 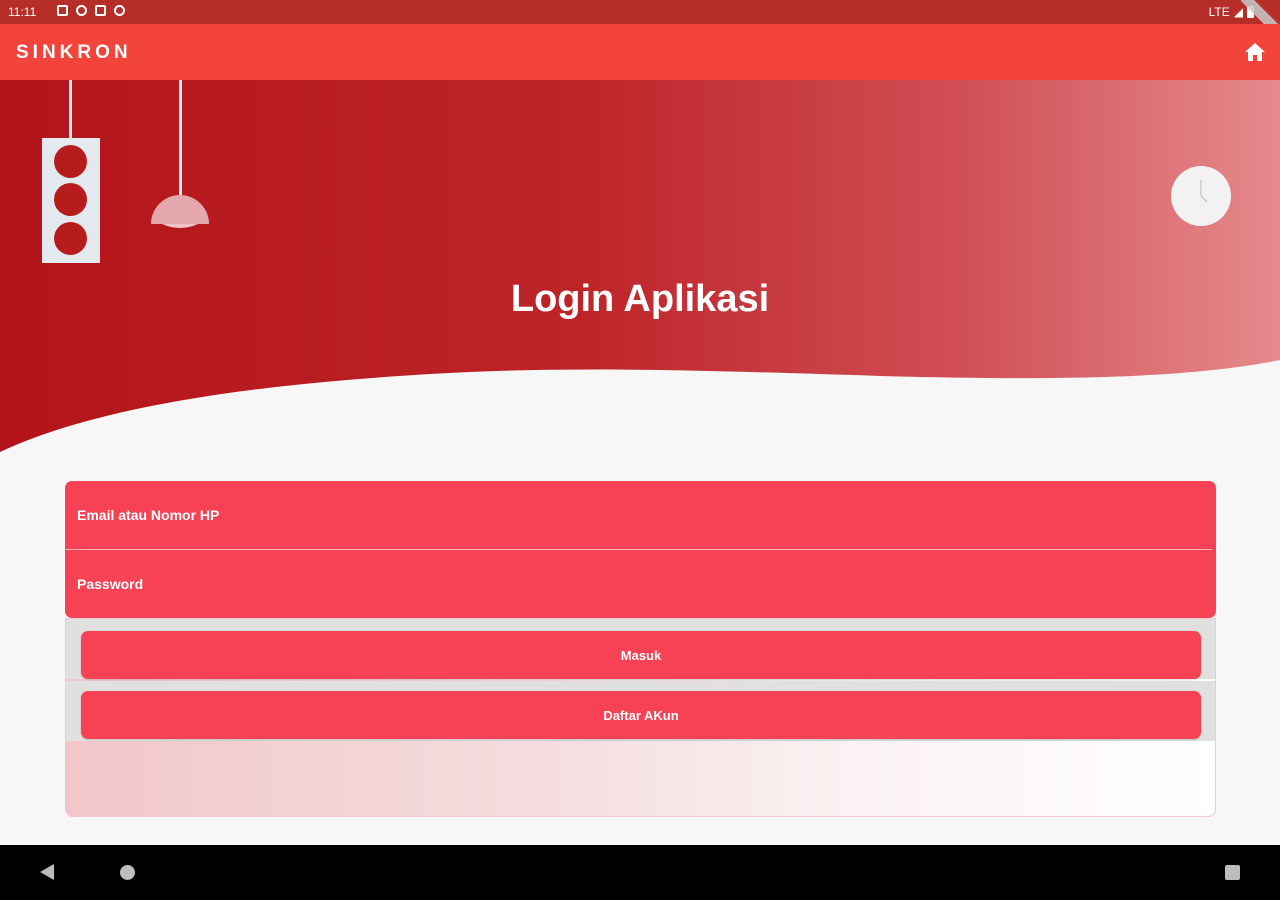 I want to click on login-button-container: Masuk, so click(x=640, y=649).